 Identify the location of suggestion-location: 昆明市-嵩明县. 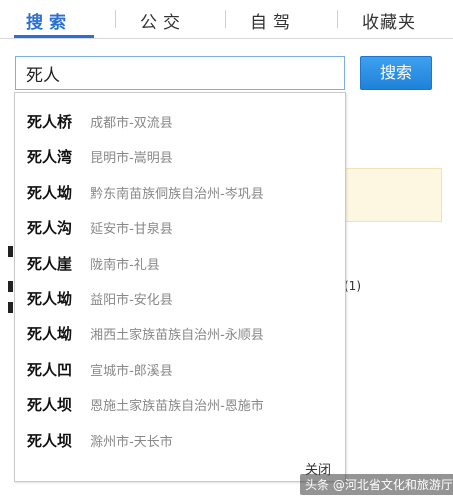
(131, 159).